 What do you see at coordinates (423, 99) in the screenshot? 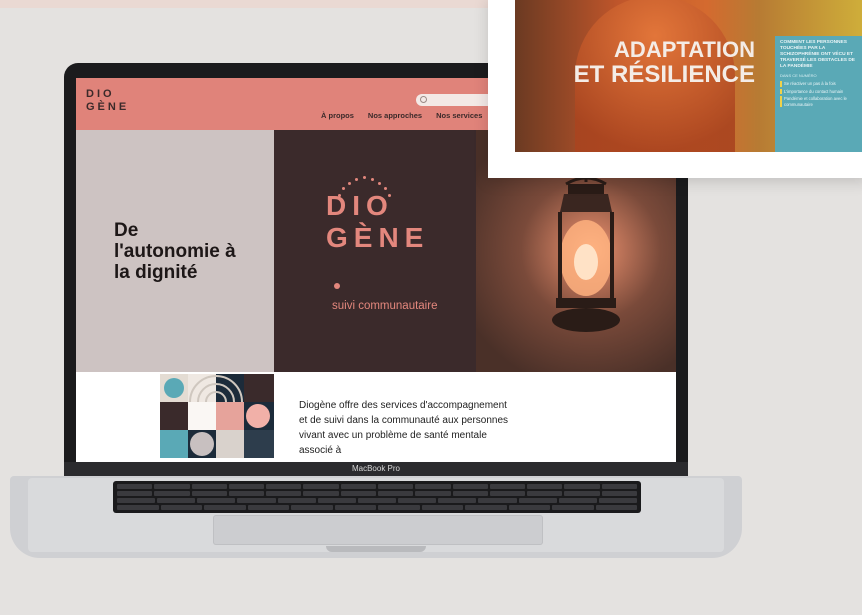
I see `search-icon` at bounding box center [423, 99].